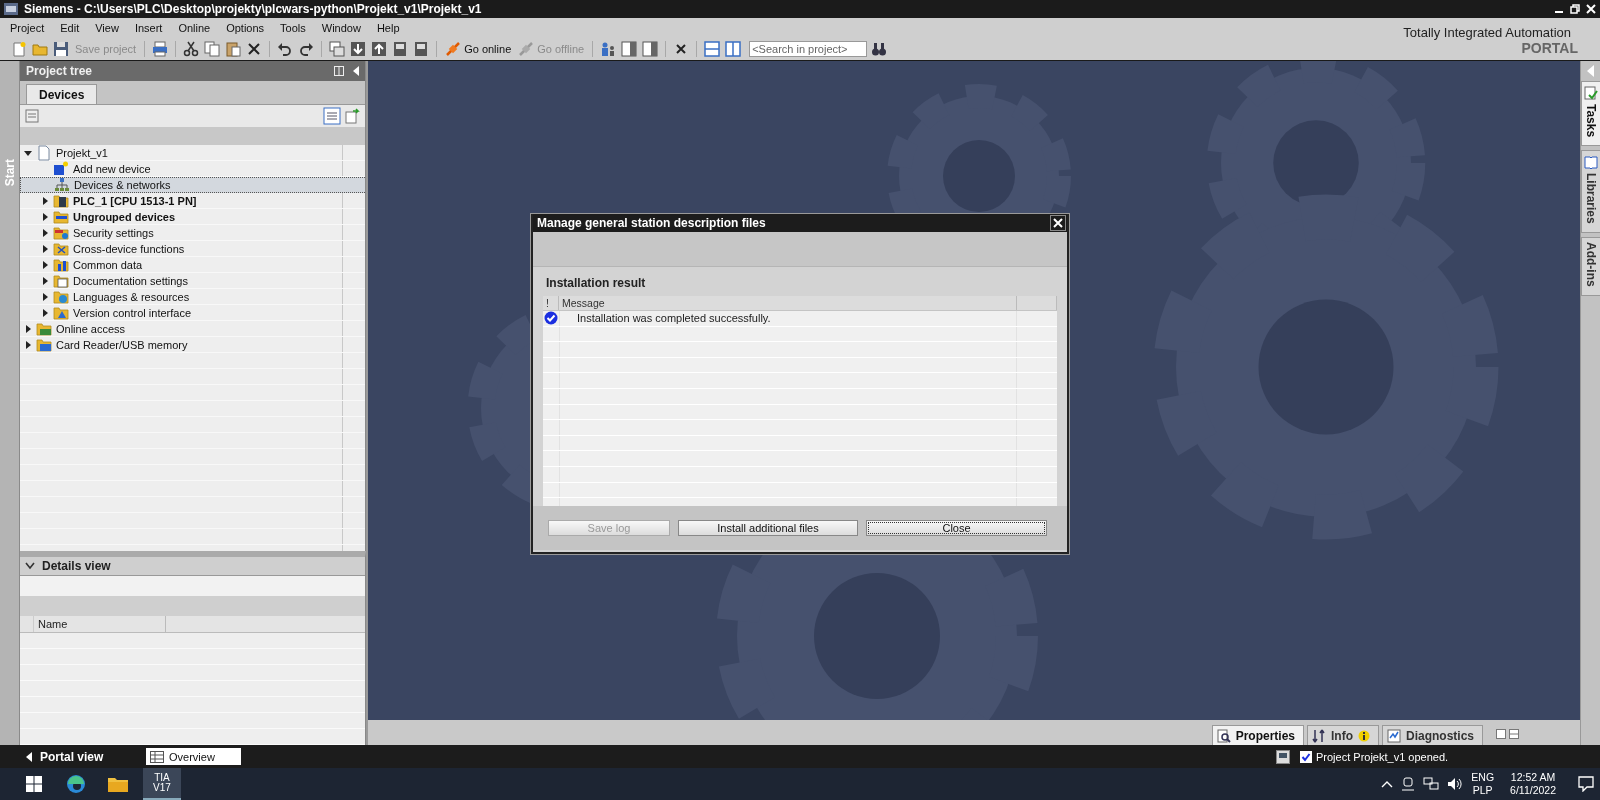 The width and height of the screenshot is (1600, 800). Describe the element at coordinates (551, 303) in the screenshot. I see `column-header: !` at that location.